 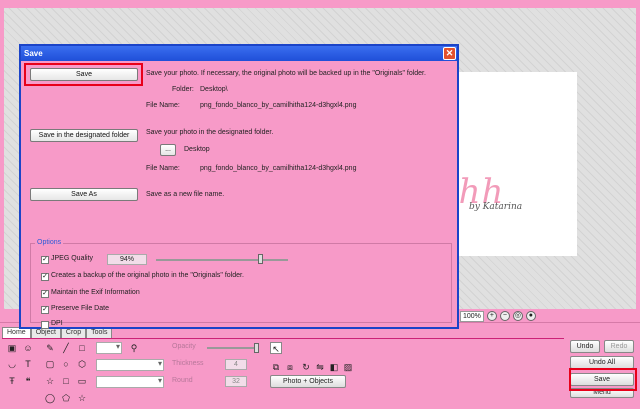 I want to click on round-label: Round, so click(x=182, y=380).